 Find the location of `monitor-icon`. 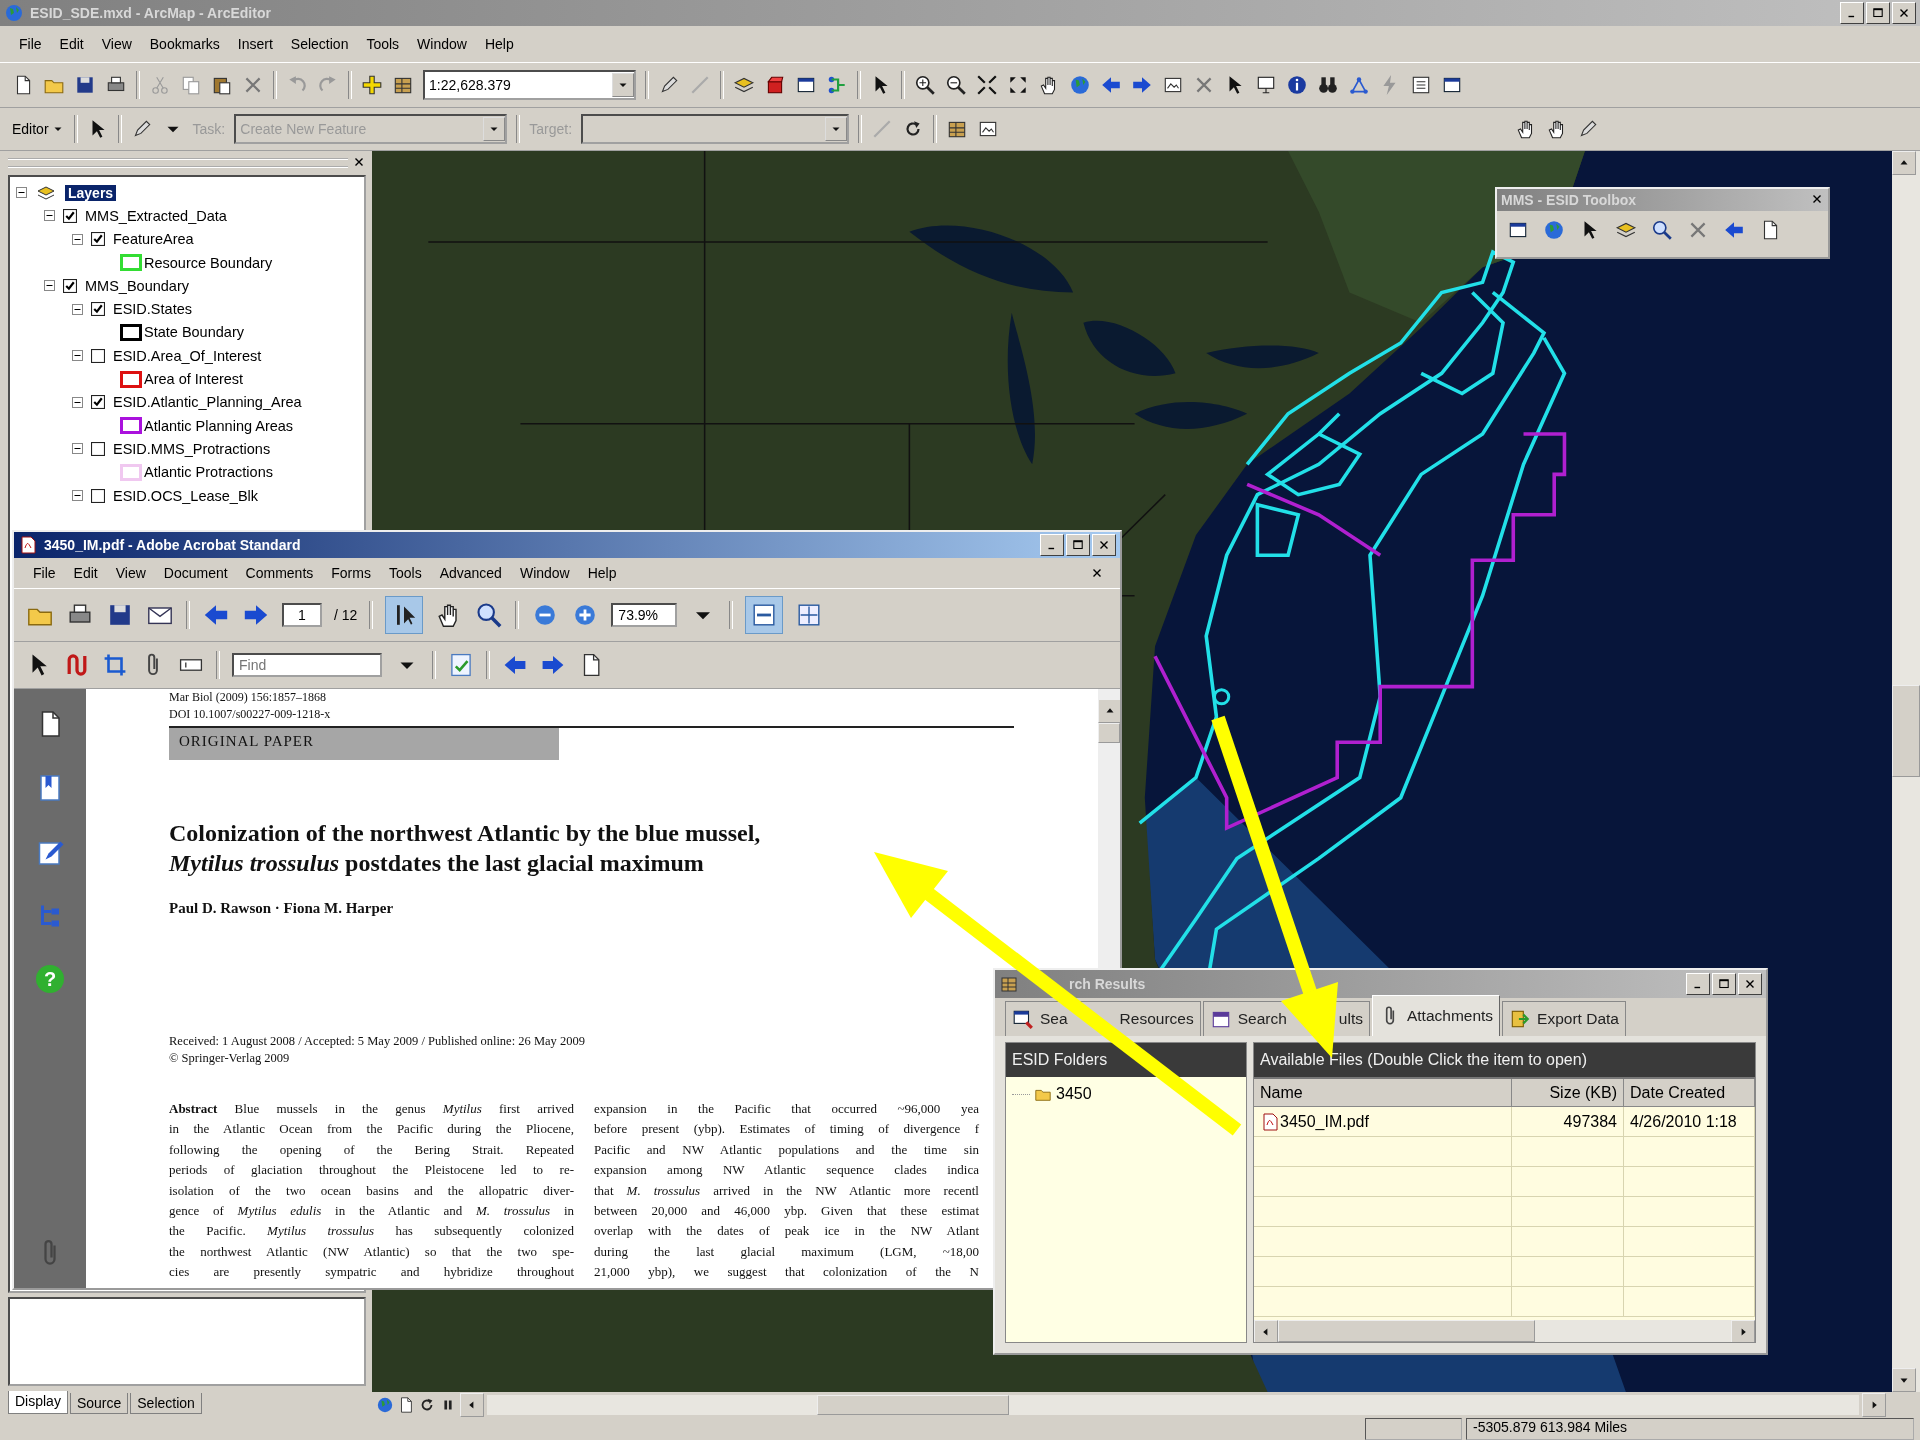

monitor-icon is located at coordinates (1266, 85).